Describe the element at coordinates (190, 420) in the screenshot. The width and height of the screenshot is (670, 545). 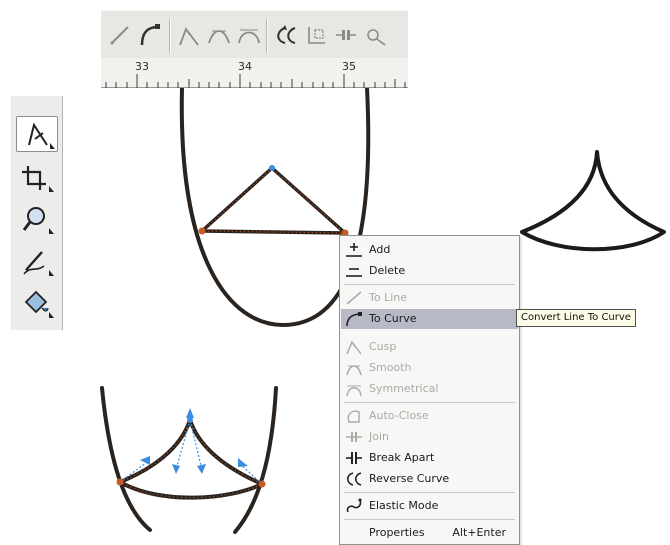
I see `node-bottom-top` at that location.